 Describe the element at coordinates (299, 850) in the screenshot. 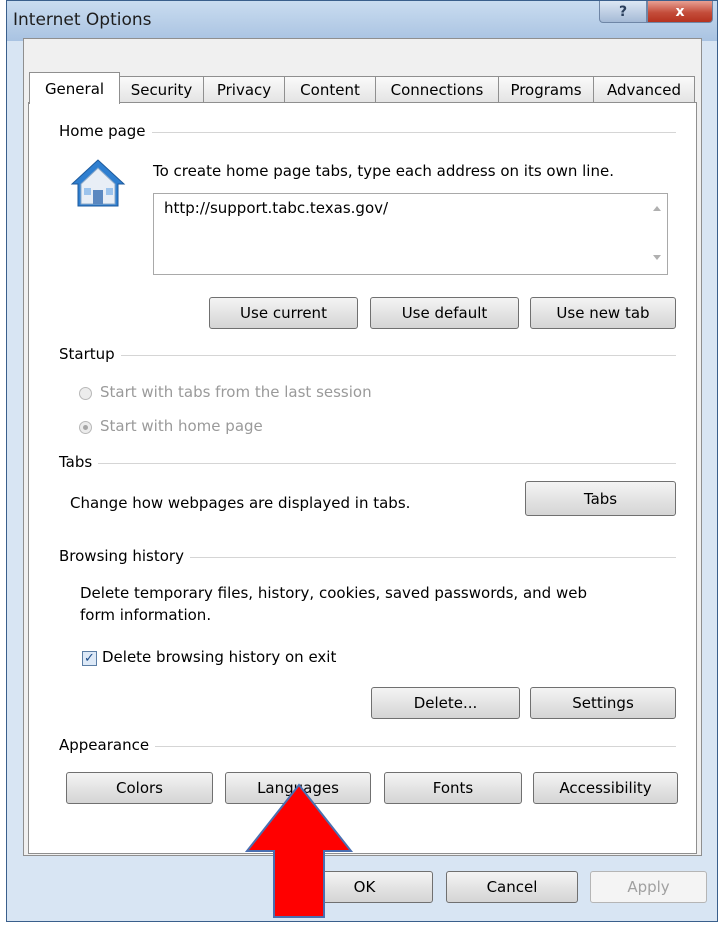

I see `red-up-arrow-annotation-icon` at that location.